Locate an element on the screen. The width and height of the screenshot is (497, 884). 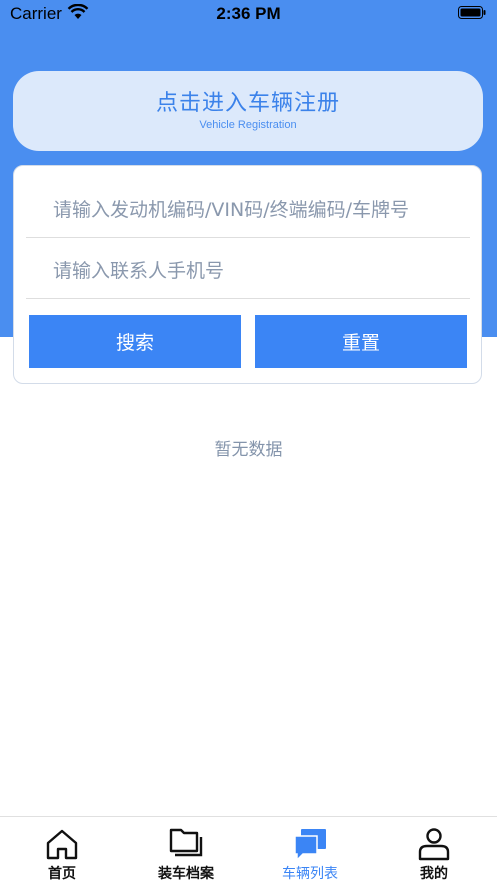
tab-home: 首页 is located at coordinates (62, 850).